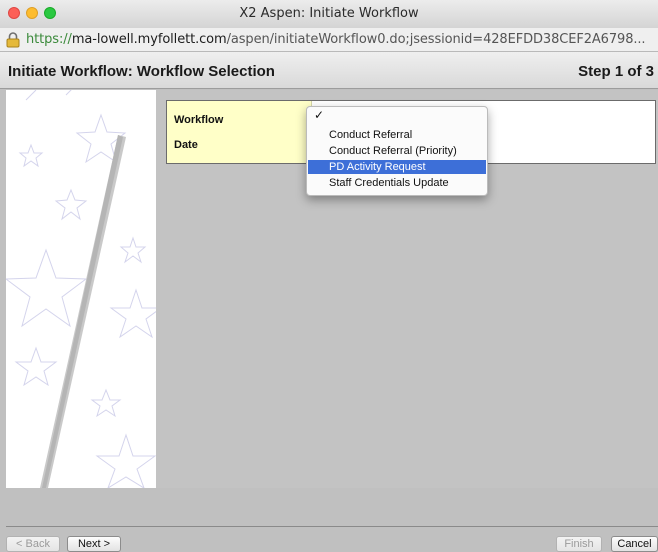 The image size is (658, 552). I want to click on form-labels-column: Workflow Date, so click(239, 132).